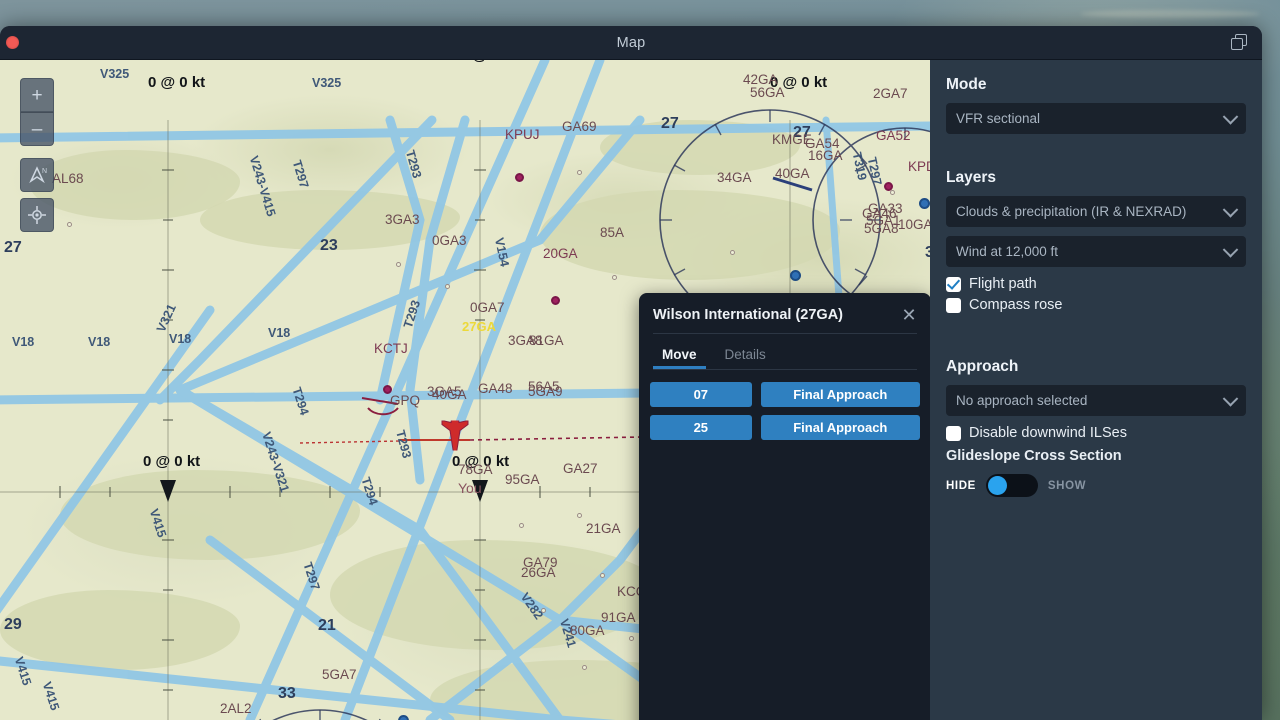  I want to click on plus-icon: +, so click(37, 95).